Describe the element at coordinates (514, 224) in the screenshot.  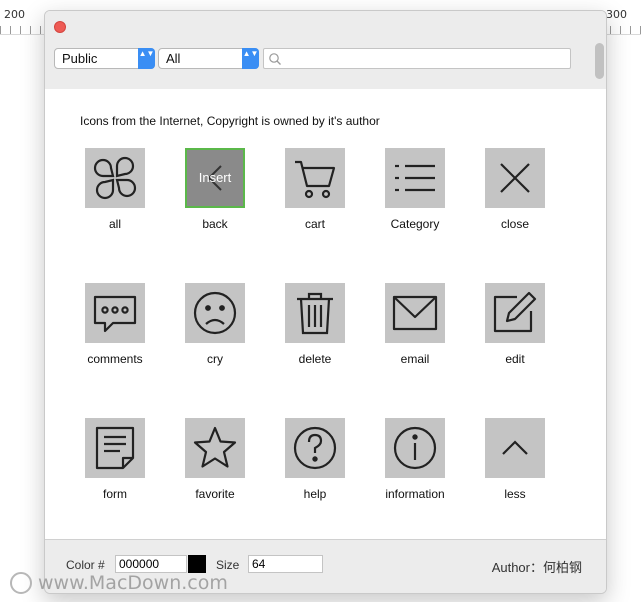
I see `icon-label: close` at that location.